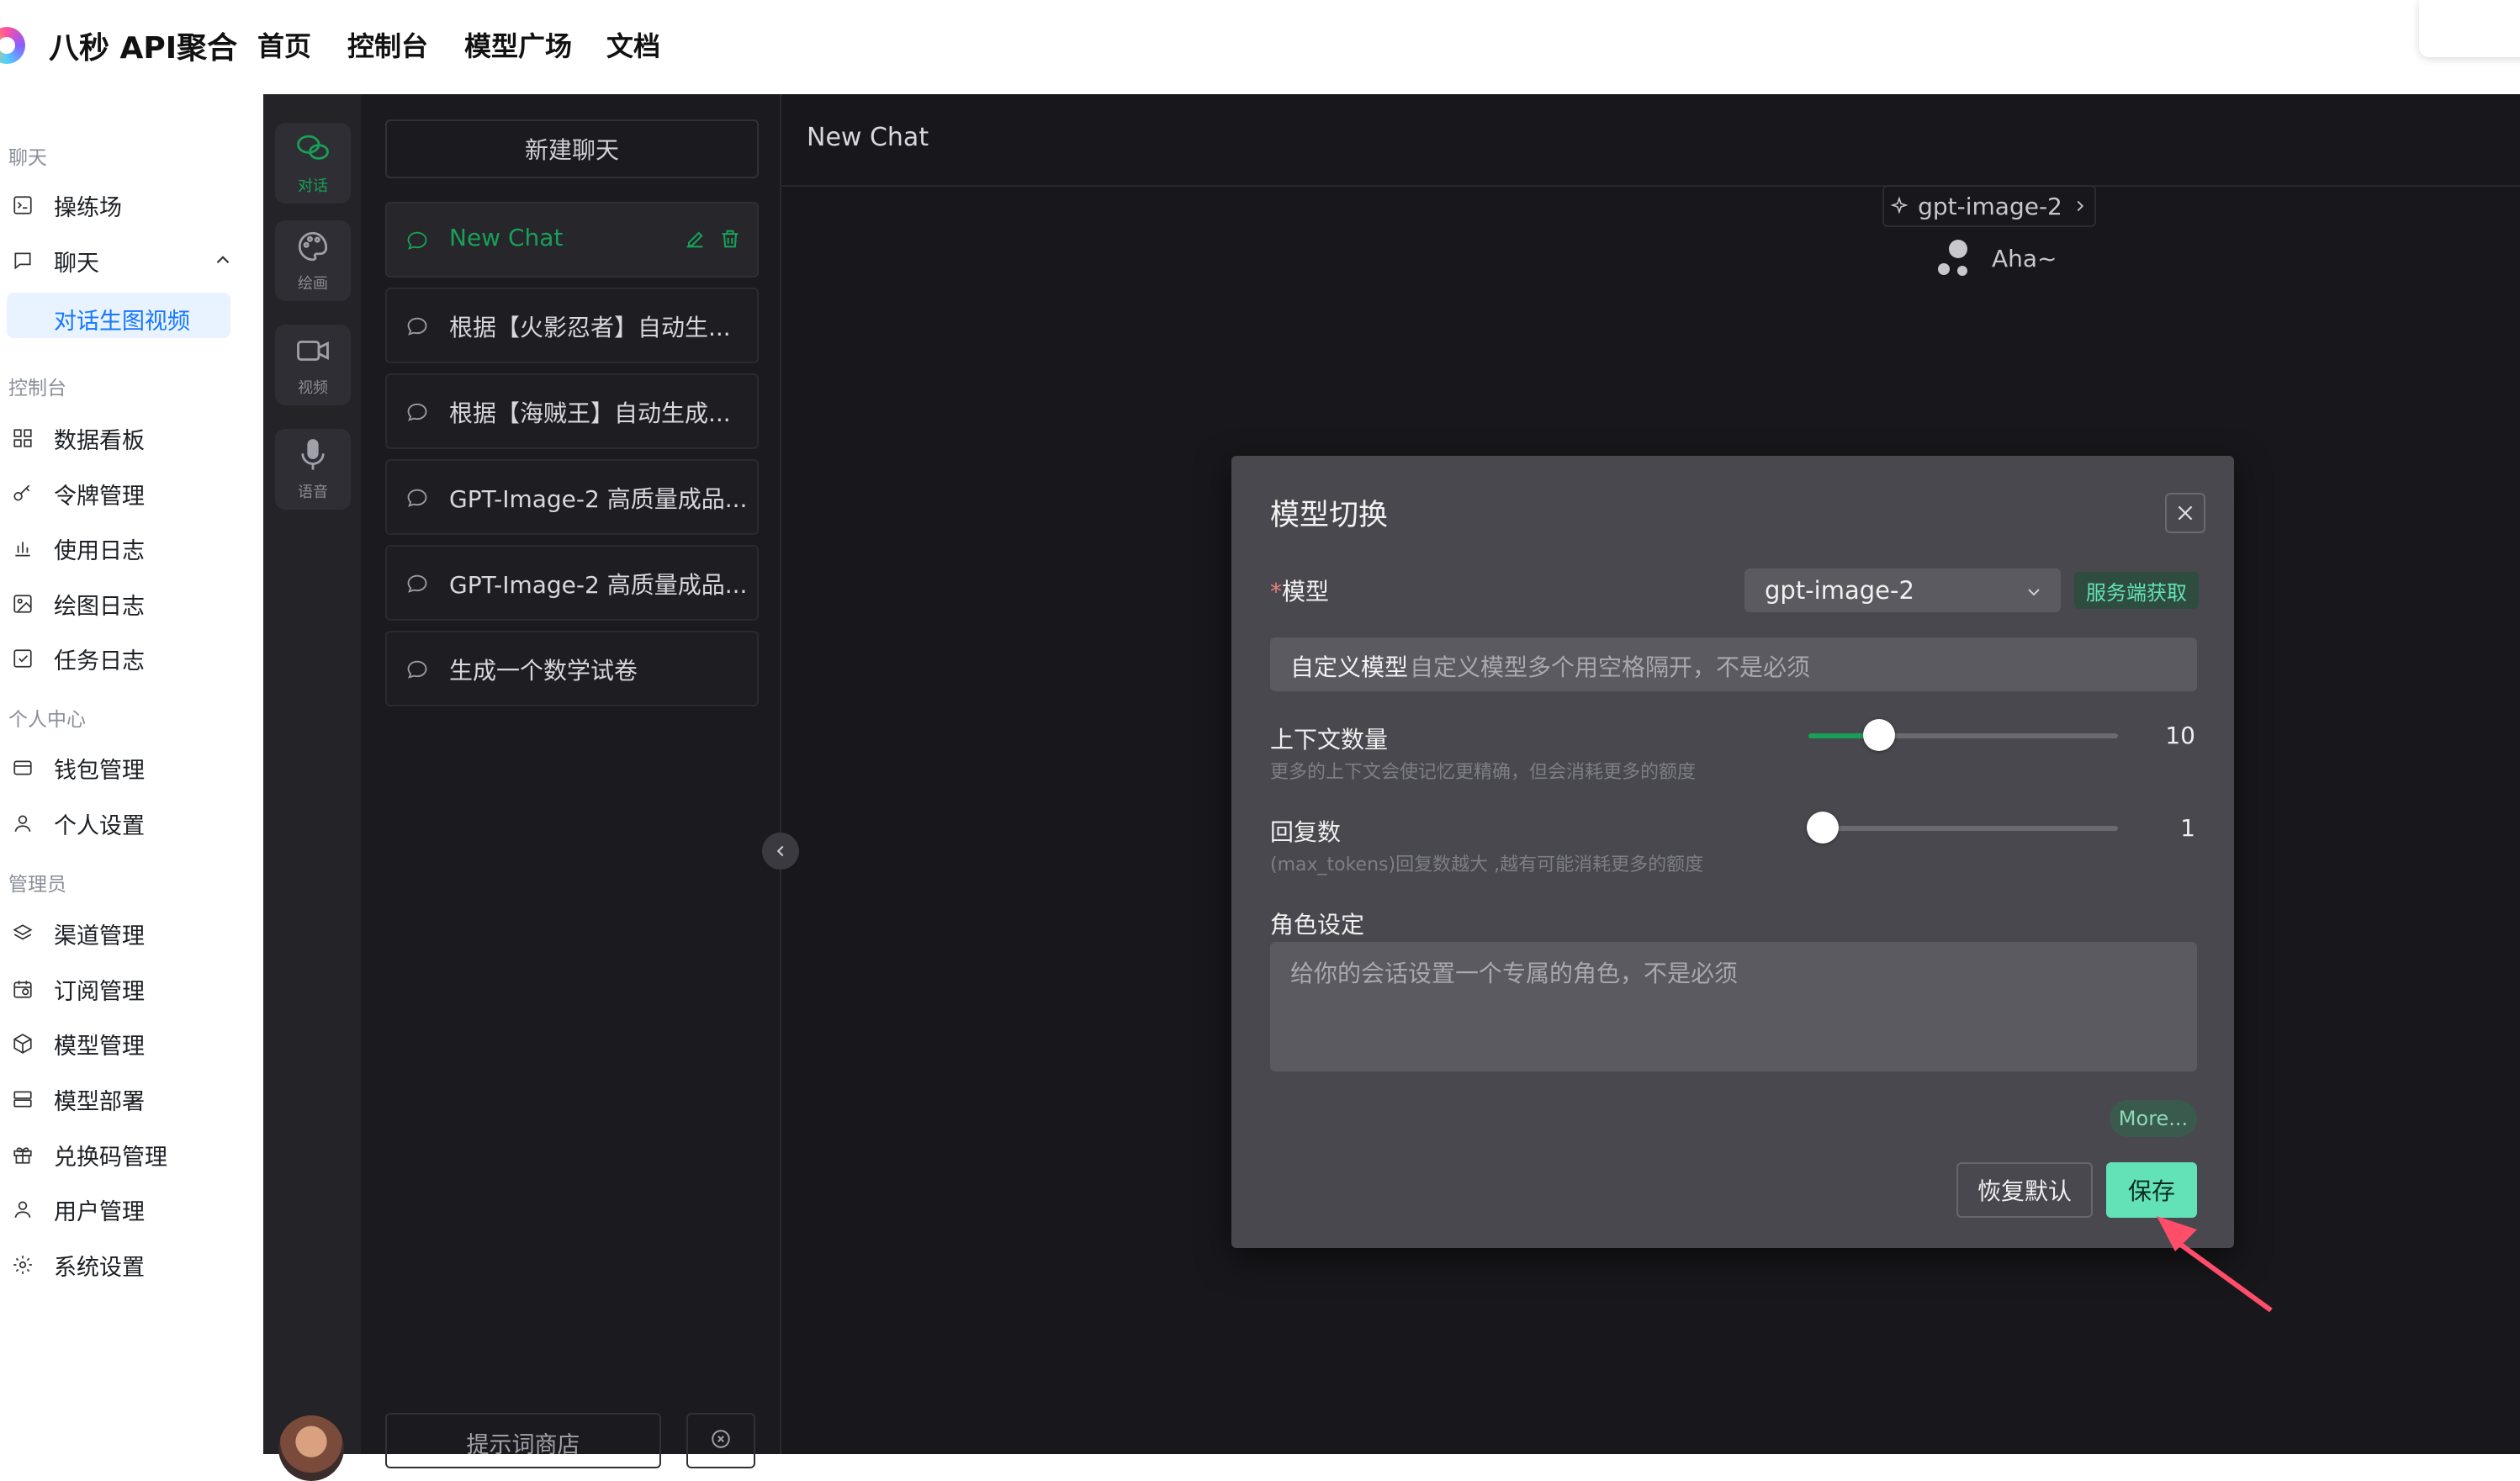  I want to click on sidebar-item-label: 数据看板, so click(99, 440).